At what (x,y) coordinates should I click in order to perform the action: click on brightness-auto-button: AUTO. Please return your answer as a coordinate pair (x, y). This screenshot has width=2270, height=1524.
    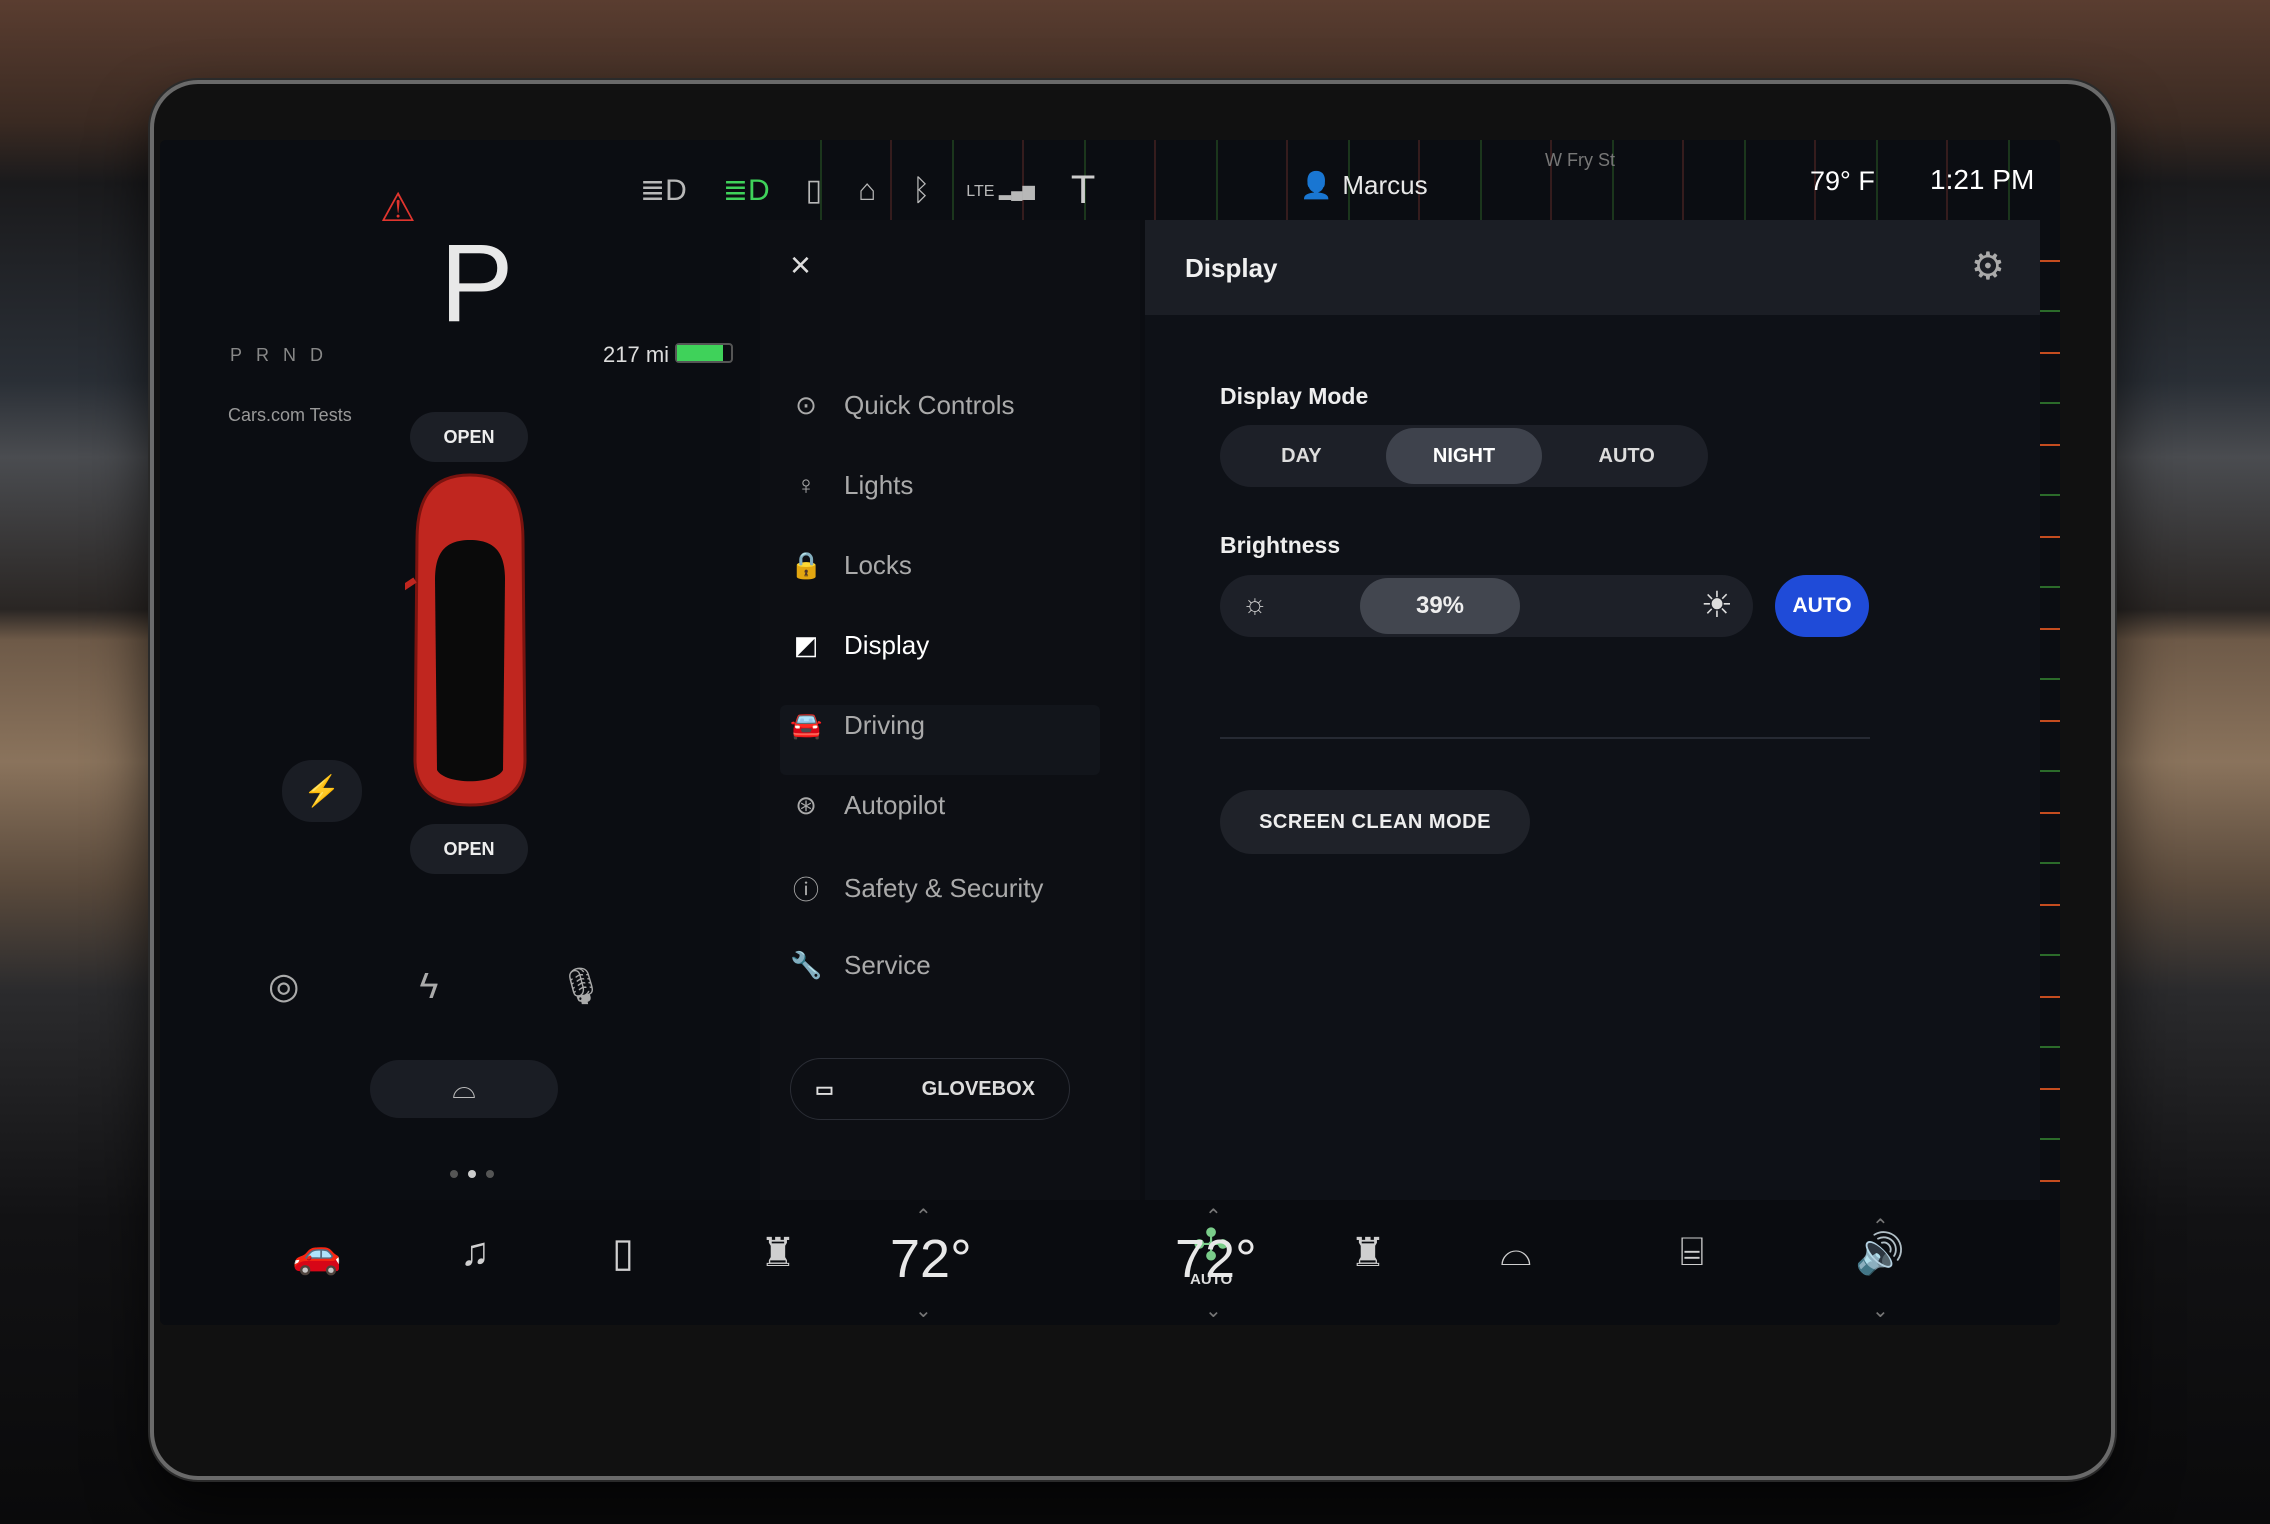
    Looking at the image, I should click on (1822, 606).